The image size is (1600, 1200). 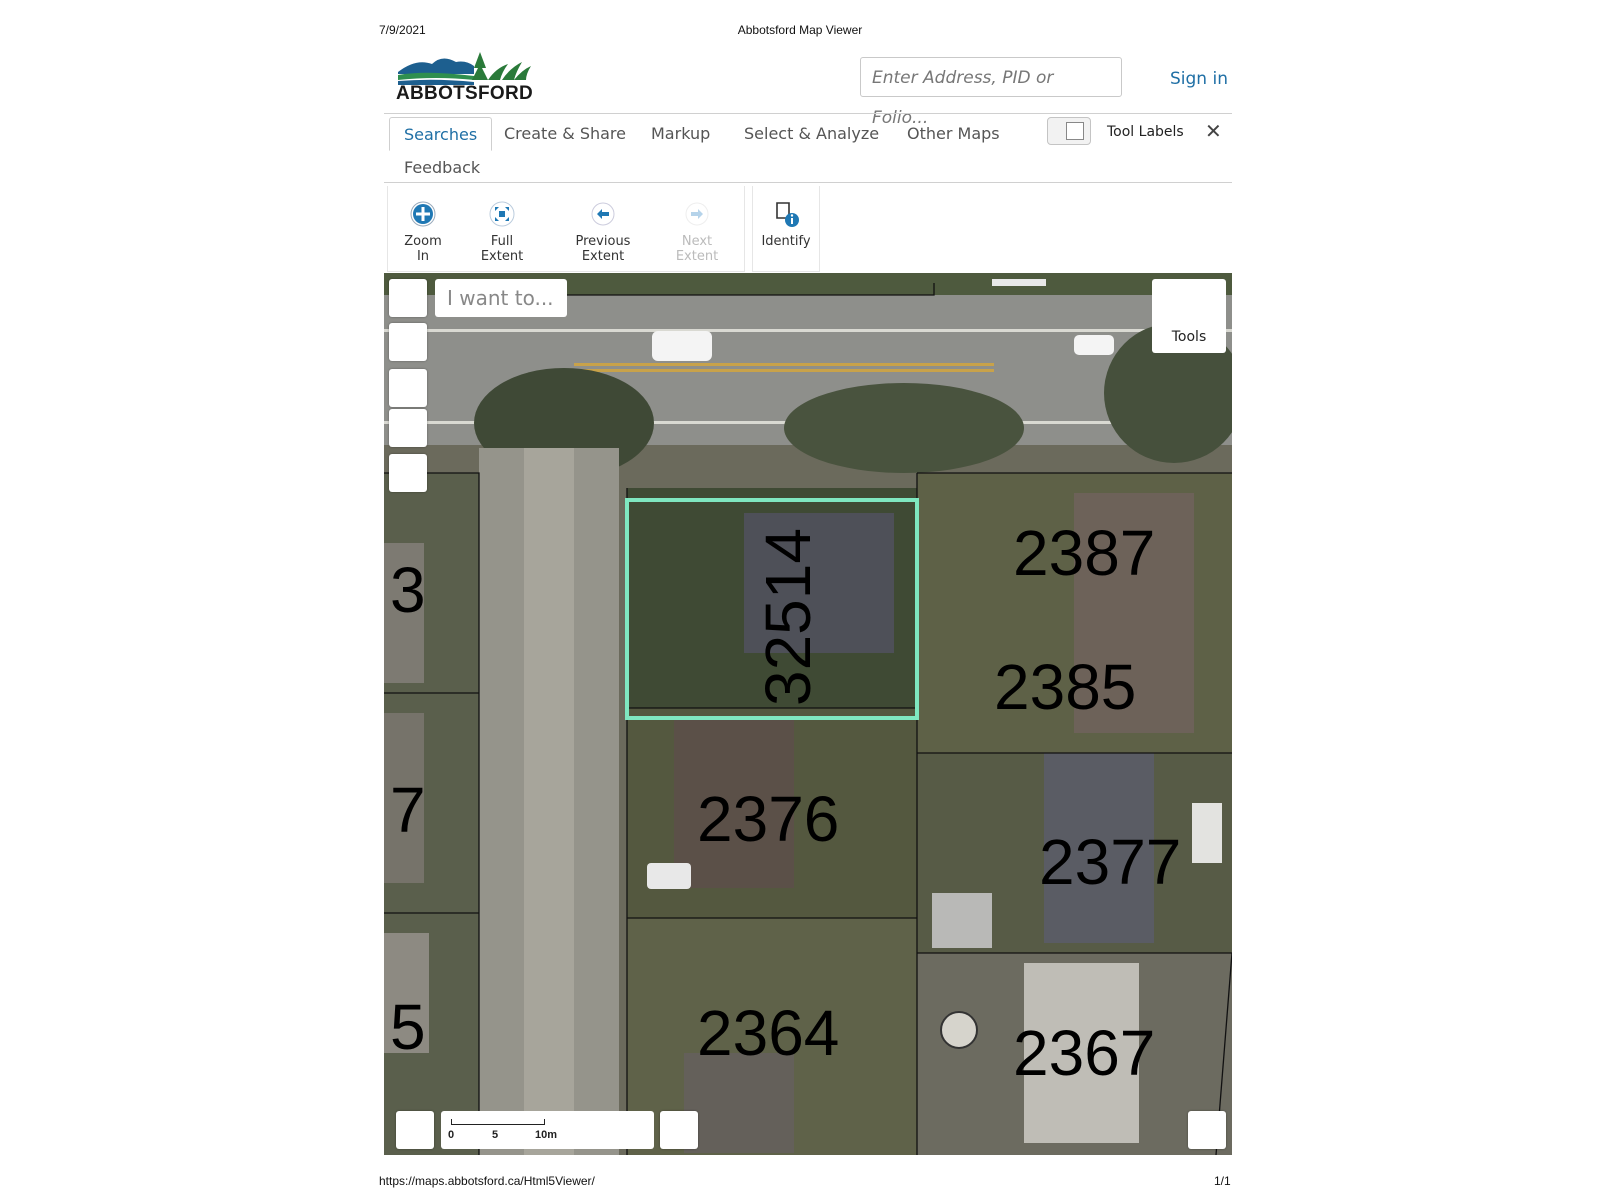 What do you see at coordinates (465, 93) in the screenshot?
I see `logo-wordmark: ABBOTSFORD` at bounding box center [465, 93].